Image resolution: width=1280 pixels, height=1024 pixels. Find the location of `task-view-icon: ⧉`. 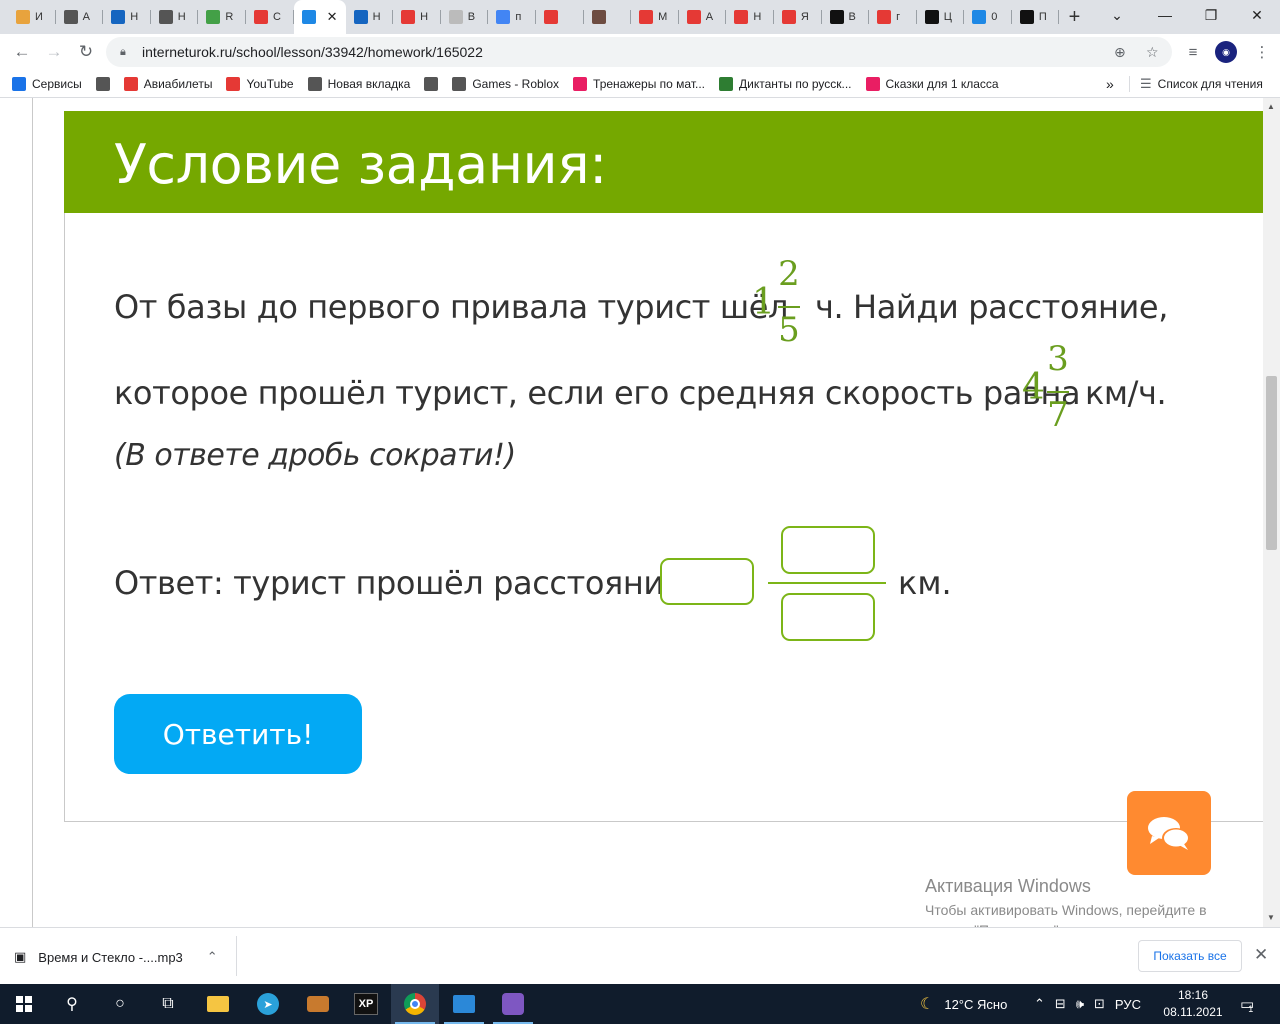

task-view-icon: ⧉ is located at coordinates (168, 1004).